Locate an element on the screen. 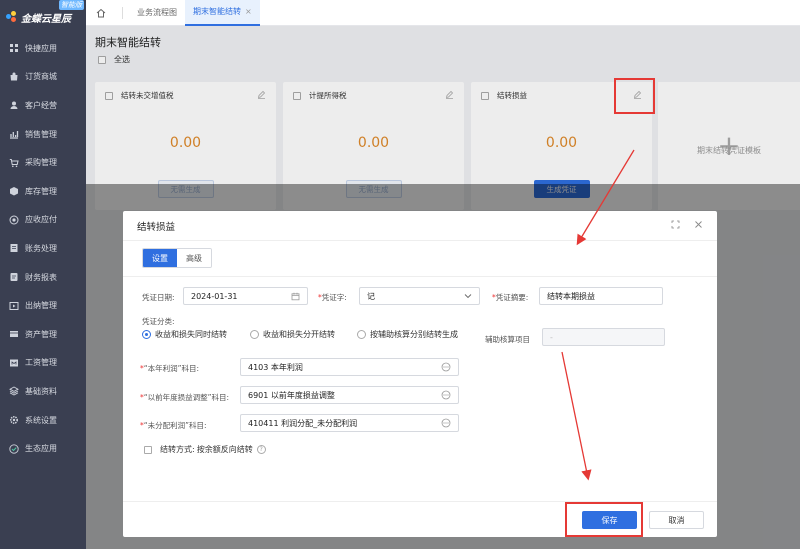  sidebar-item-label: 采购管理 is located at coordinates (41, 163).